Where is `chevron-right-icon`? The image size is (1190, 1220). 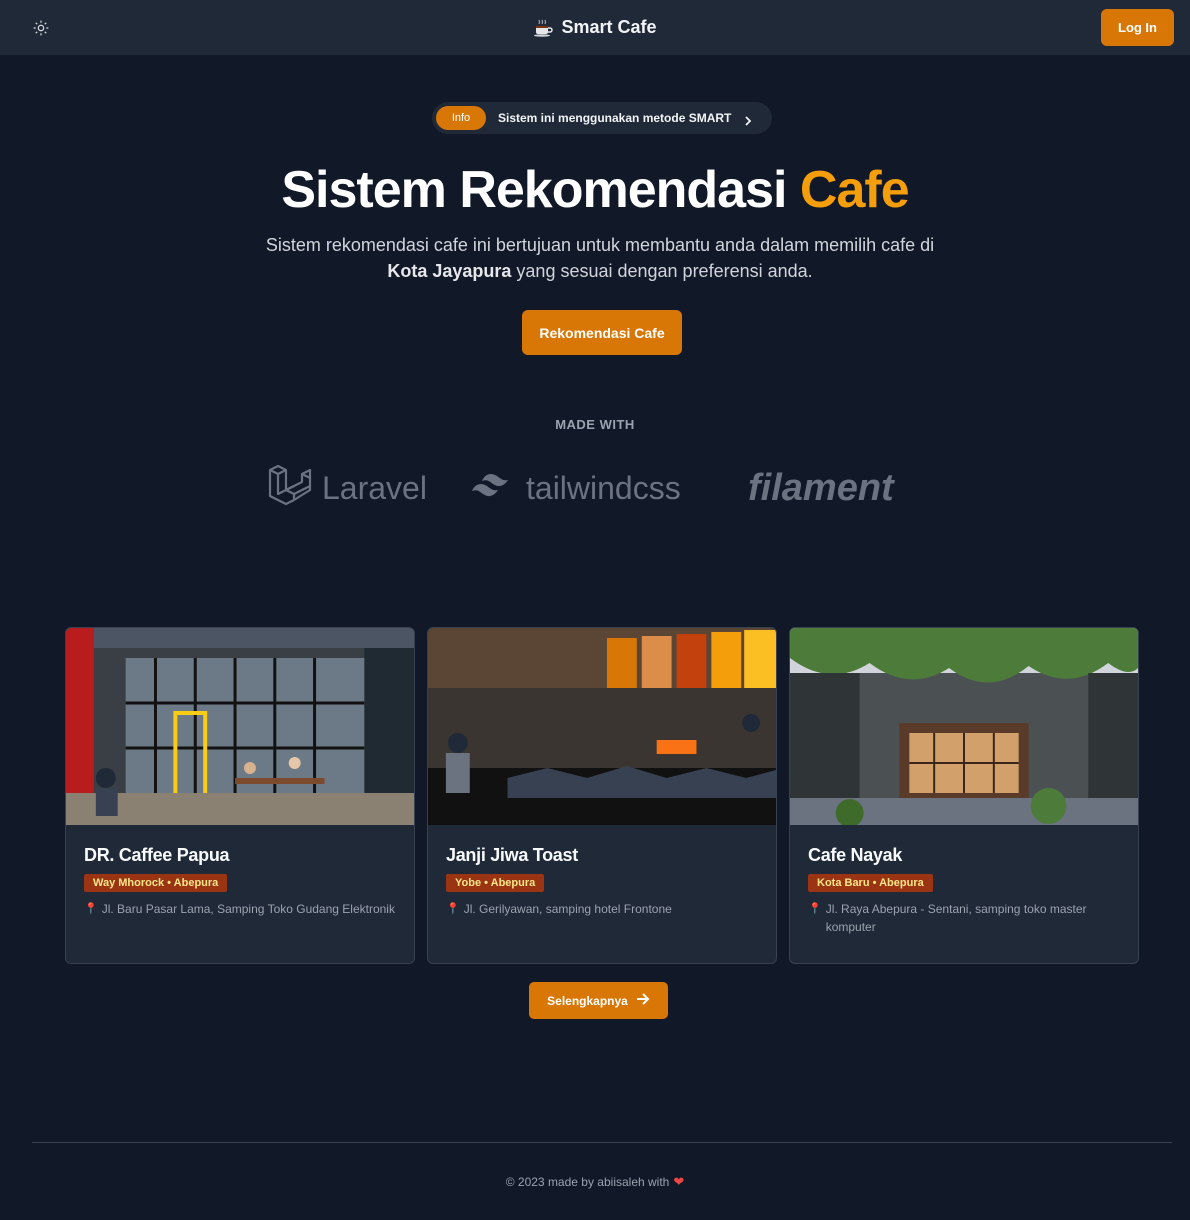 chevron-right-icon is located at coordinates (748, 119).